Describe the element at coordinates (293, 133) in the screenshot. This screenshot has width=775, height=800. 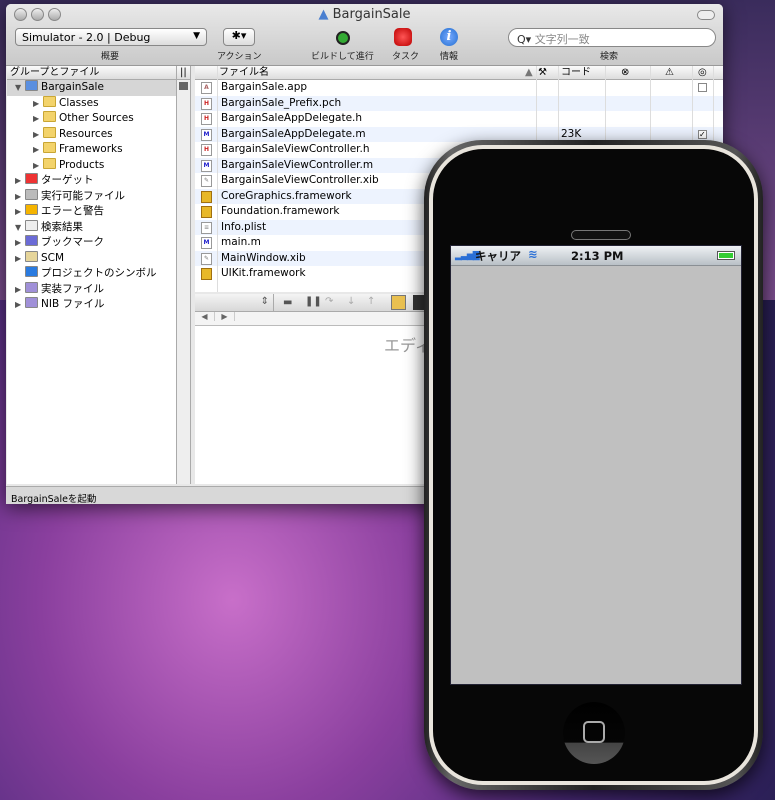
I see `file-name: BargainSaleAppDelegate.m` at that location.